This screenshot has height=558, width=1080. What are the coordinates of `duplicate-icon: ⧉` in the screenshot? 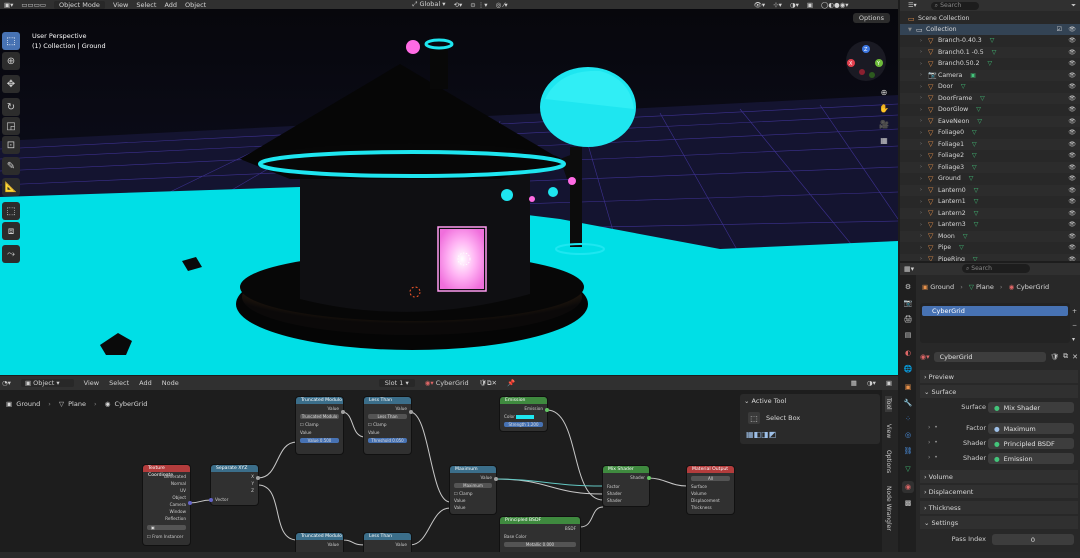 It's located at (1065, 356).